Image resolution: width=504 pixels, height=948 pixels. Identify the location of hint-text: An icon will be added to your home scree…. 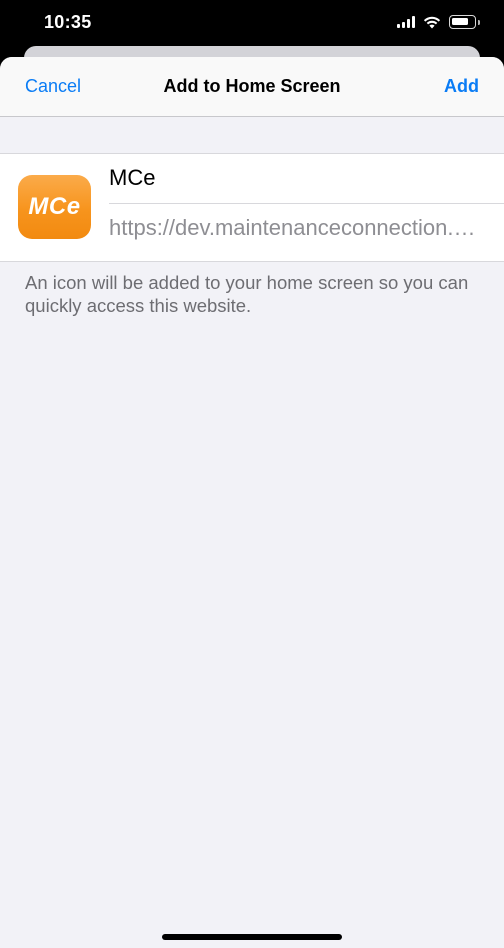
(247, 294).